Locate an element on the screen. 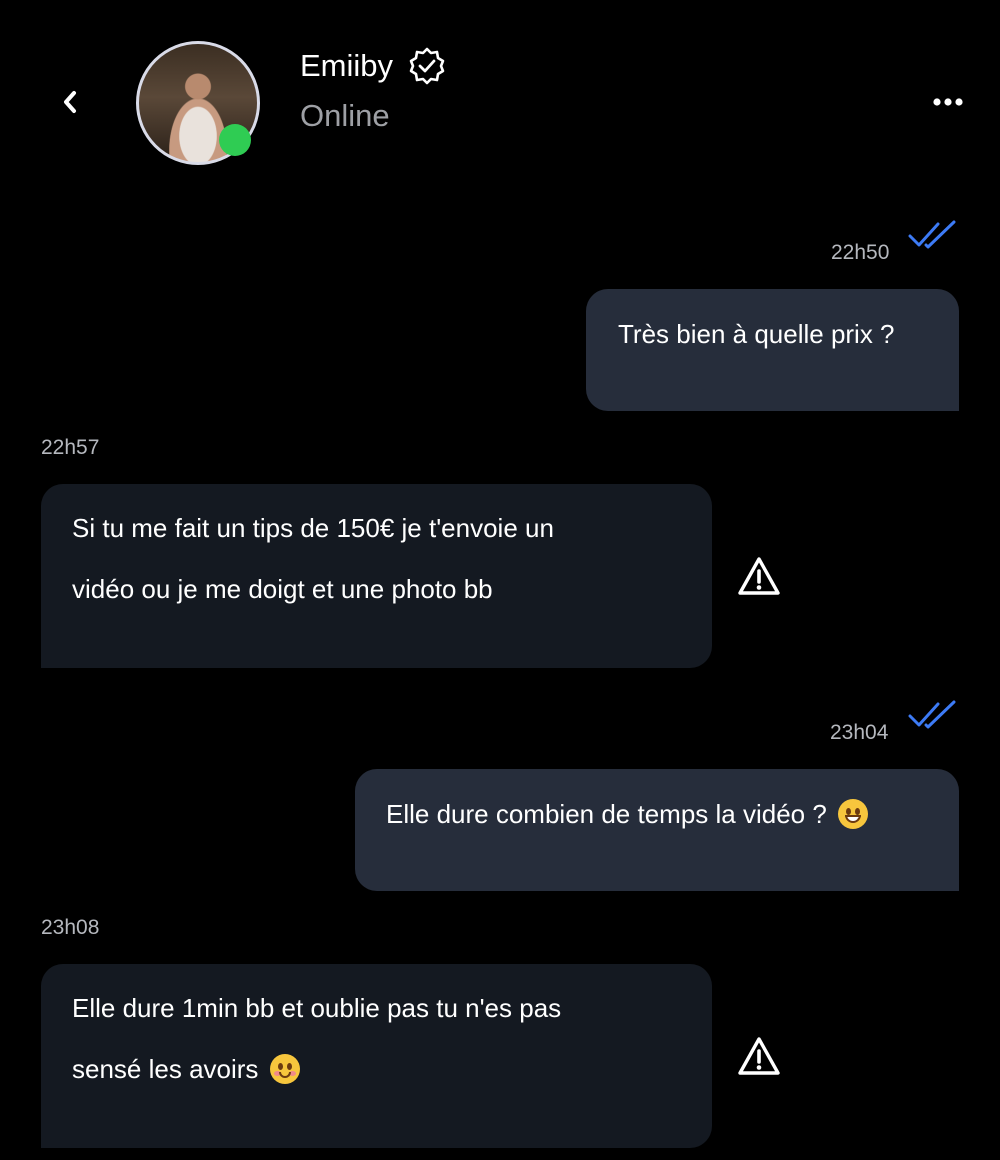 The width and height of the screenshot is (1000, 1160). verified-badge-icon is located at coordinates (427, 66).